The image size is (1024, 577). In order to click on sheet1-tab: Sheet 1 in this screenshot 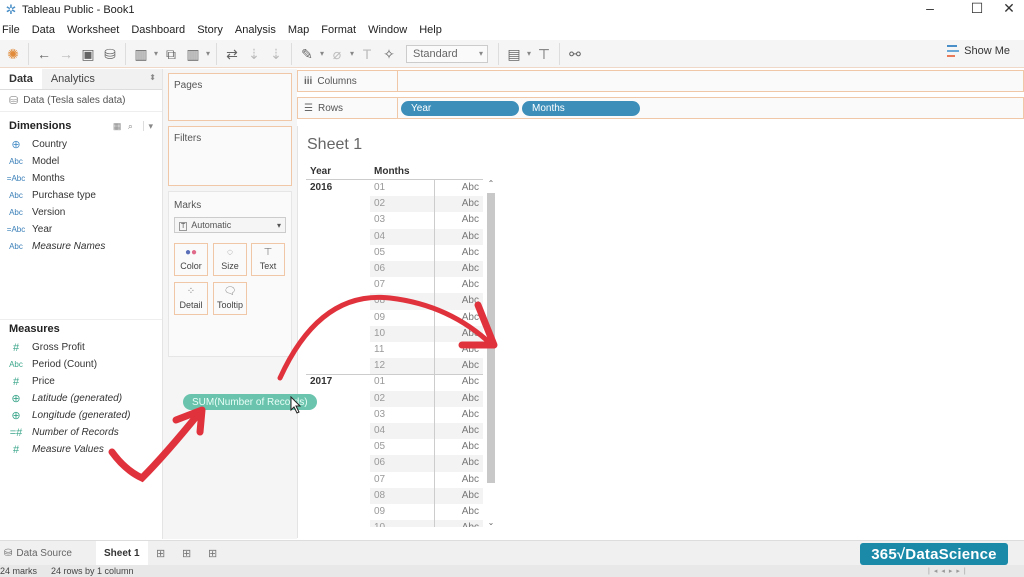, I will do `click(122, 553)`.